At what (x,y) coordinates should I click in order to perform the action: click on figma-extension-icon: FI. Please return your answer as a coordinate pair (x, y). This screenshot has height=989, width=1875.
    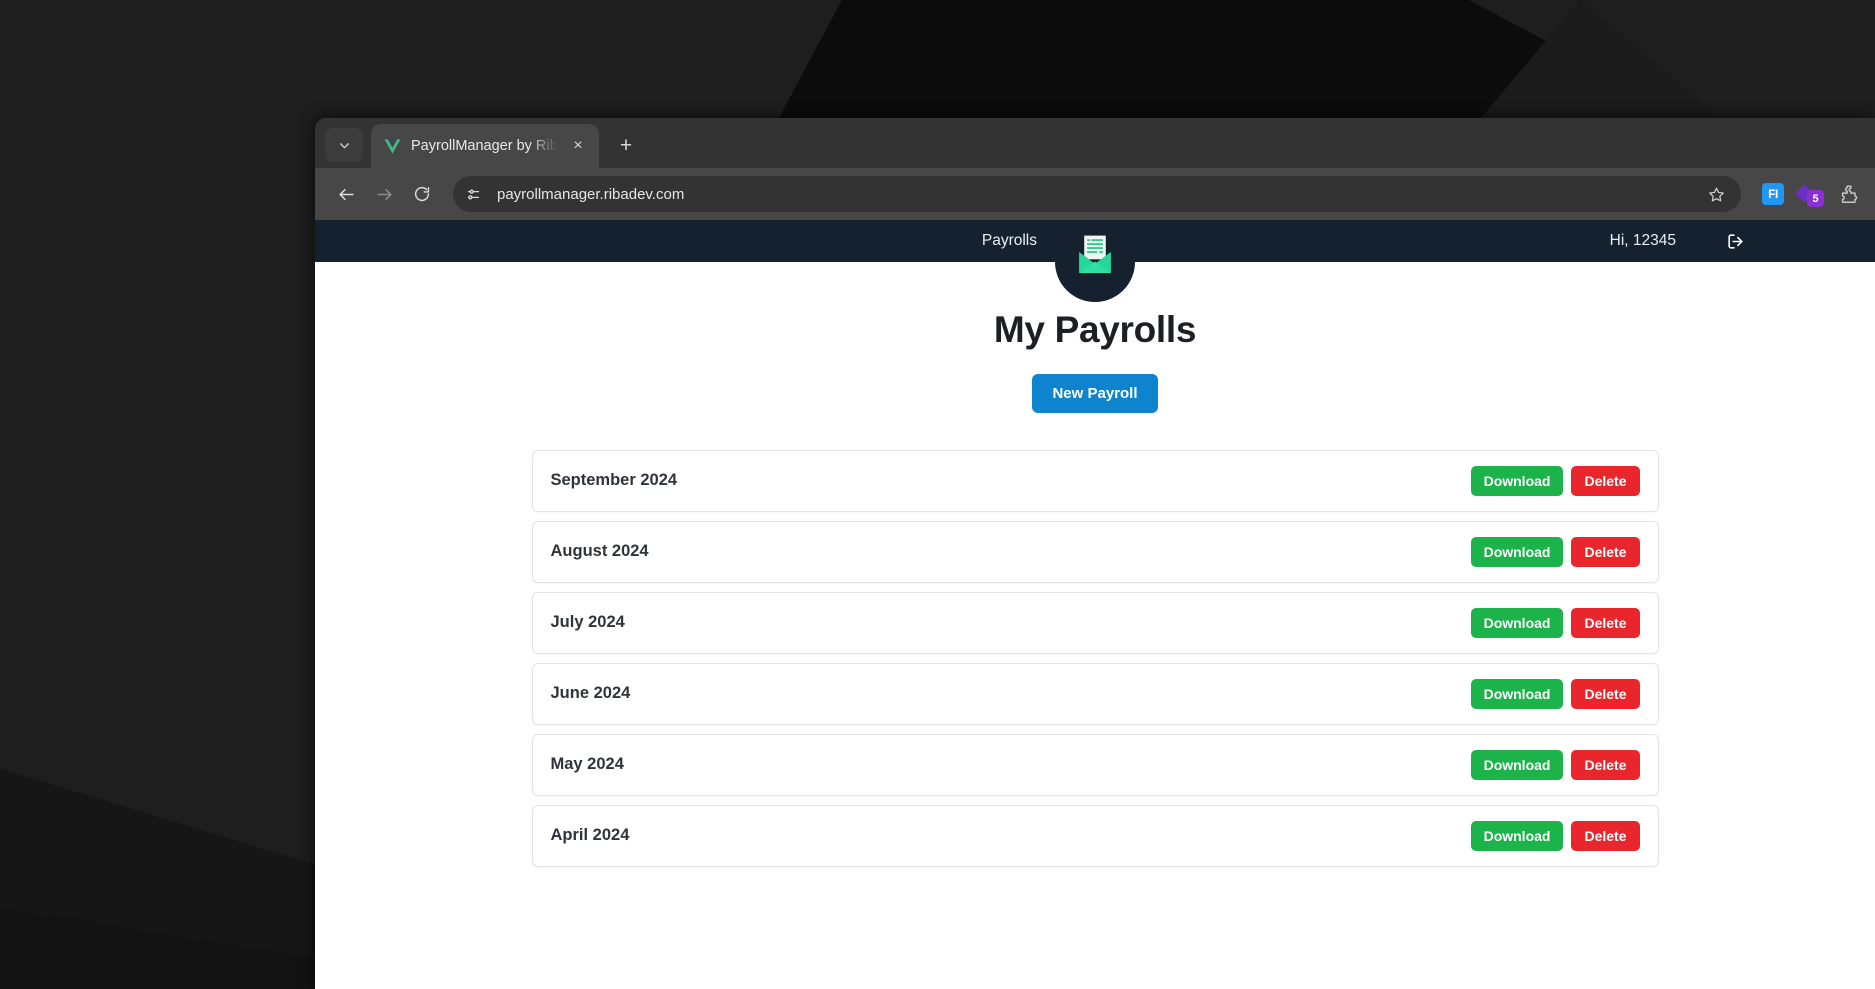
    Looking at the image, I should click on (1773, 194).